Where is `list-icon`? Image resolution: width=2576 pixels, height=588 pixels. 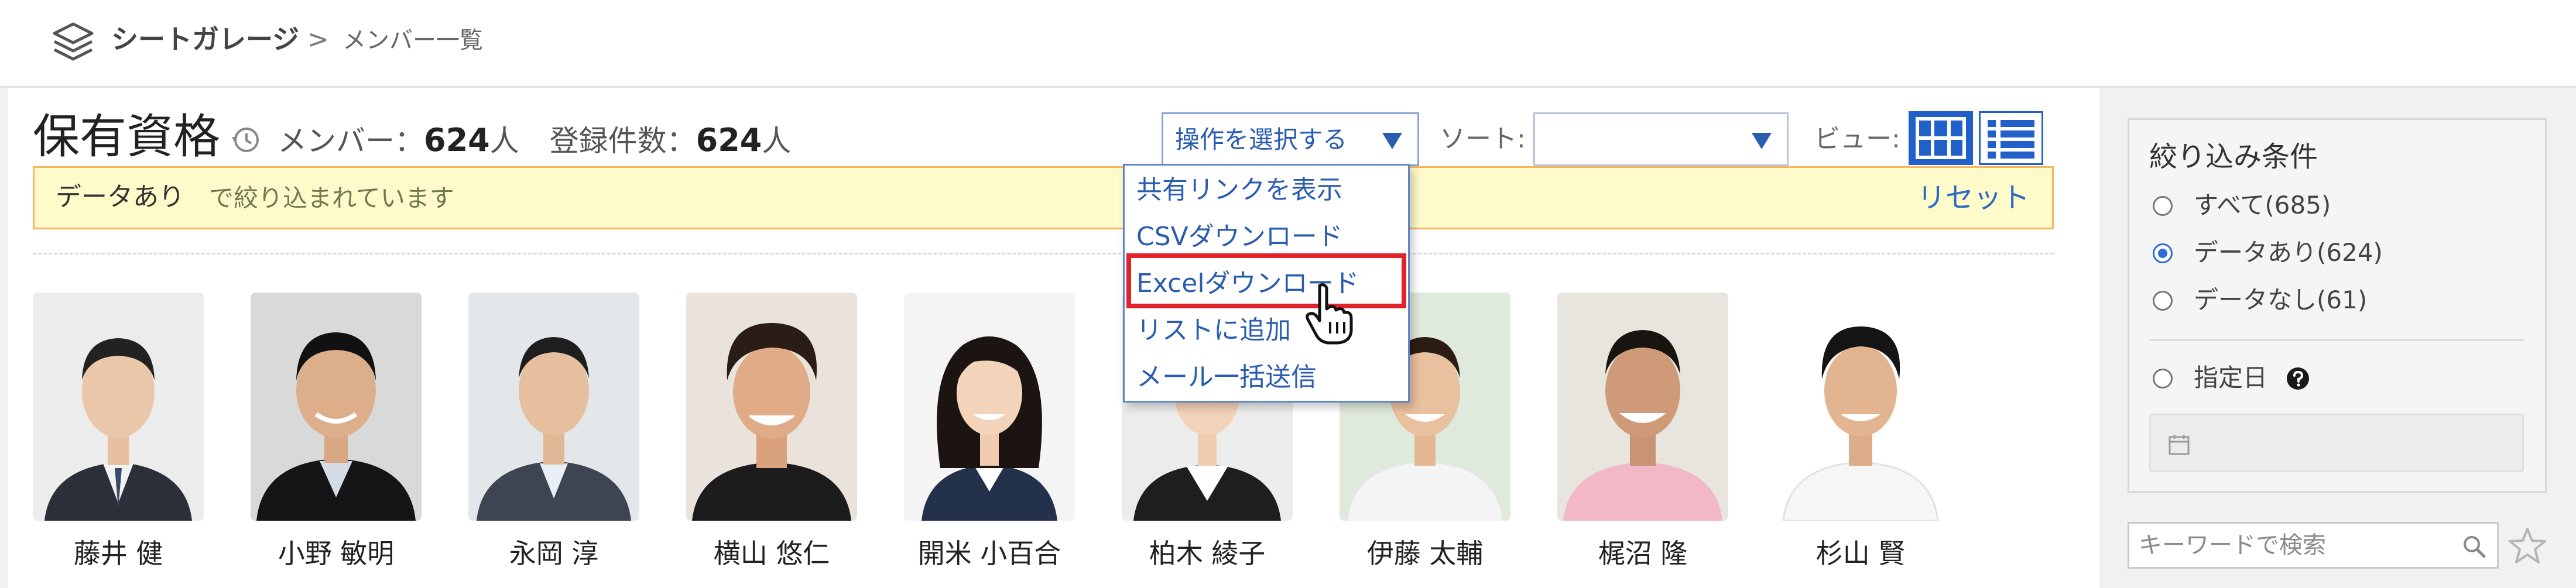 list-icon is located at coordinates (2011, 139).